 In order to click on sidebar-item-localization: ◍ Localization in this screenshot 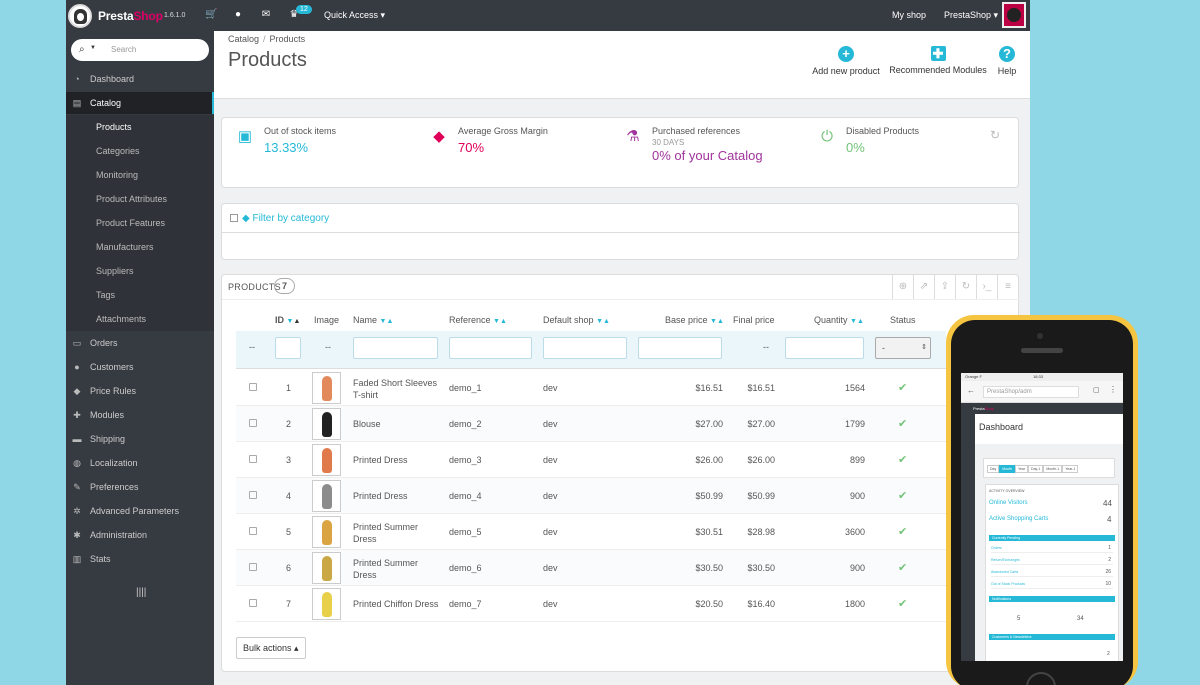, I will do `click(140, 463)`.